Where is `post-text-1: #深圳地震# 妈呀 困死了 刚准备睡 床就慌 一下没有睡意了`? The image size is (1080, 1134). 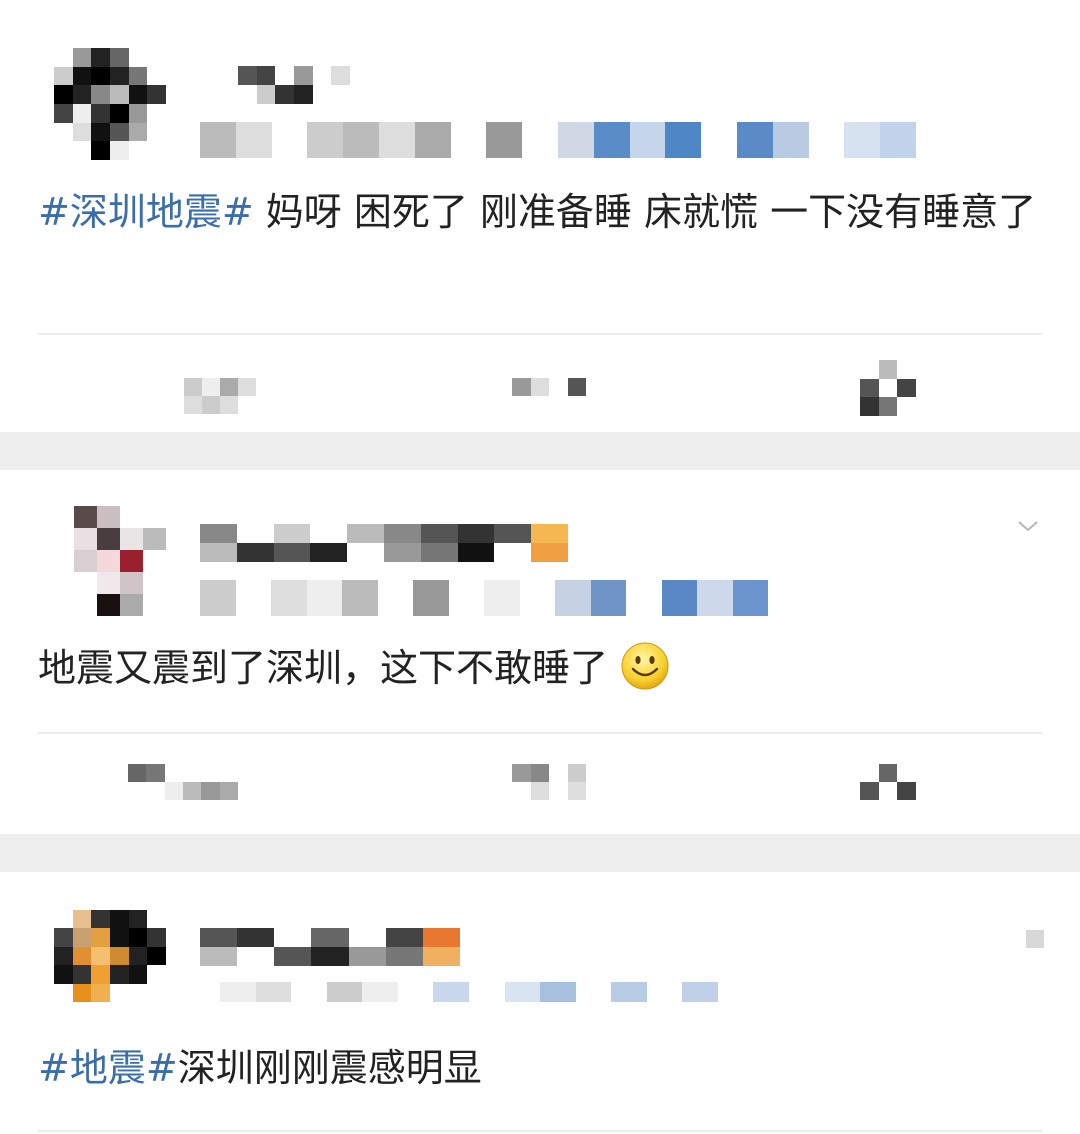 post-text-1: #深圳地震# 妈呀 困死了 刚准备睡 床就慌 一下没有睡意了 is located at coordinates (539, 212).